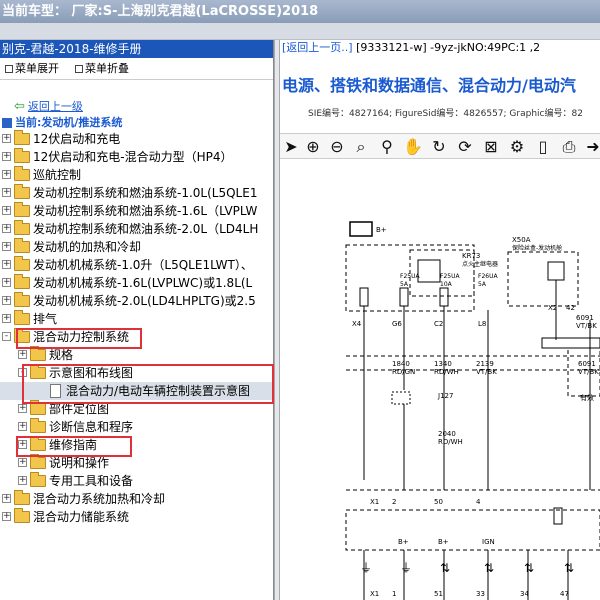  I want to click on panel-header: 别克-君越-2018-维修手册, so click(136, 49).